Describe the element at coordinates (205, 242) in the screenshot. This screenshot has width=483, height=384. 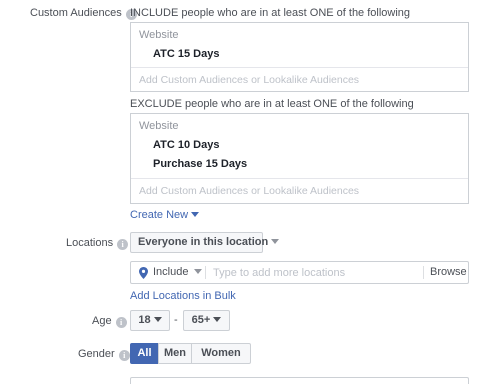
I see `location-type-dropdown: Everyone in this location` at that location.